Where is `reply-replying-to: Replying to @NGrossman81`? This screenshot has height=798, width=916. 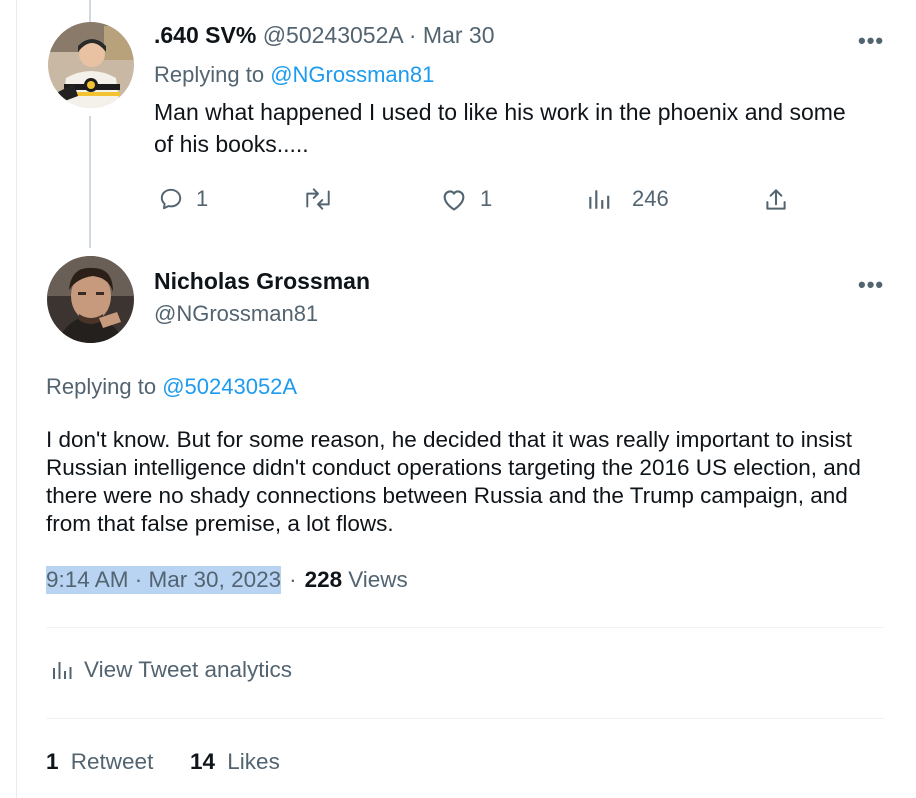 reply-replying-to: Replying to @NGrossman81 is located at coordinates (294, 75).